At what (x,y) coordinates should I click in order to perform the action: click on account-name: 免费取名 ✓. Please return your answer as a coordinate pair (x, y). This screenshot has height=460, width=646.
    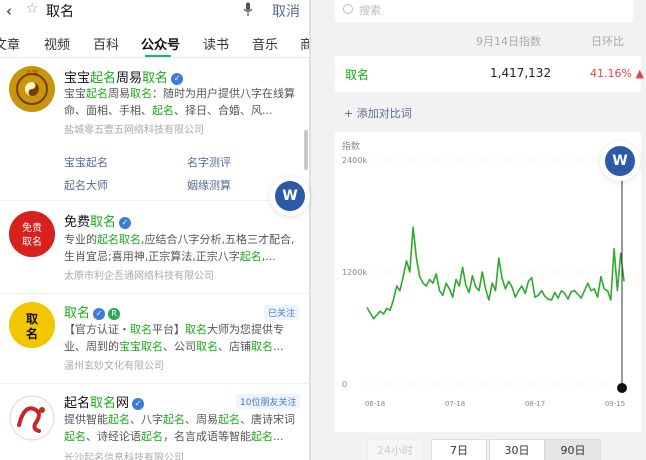
    Looking at the image, I should click on (98, 220).